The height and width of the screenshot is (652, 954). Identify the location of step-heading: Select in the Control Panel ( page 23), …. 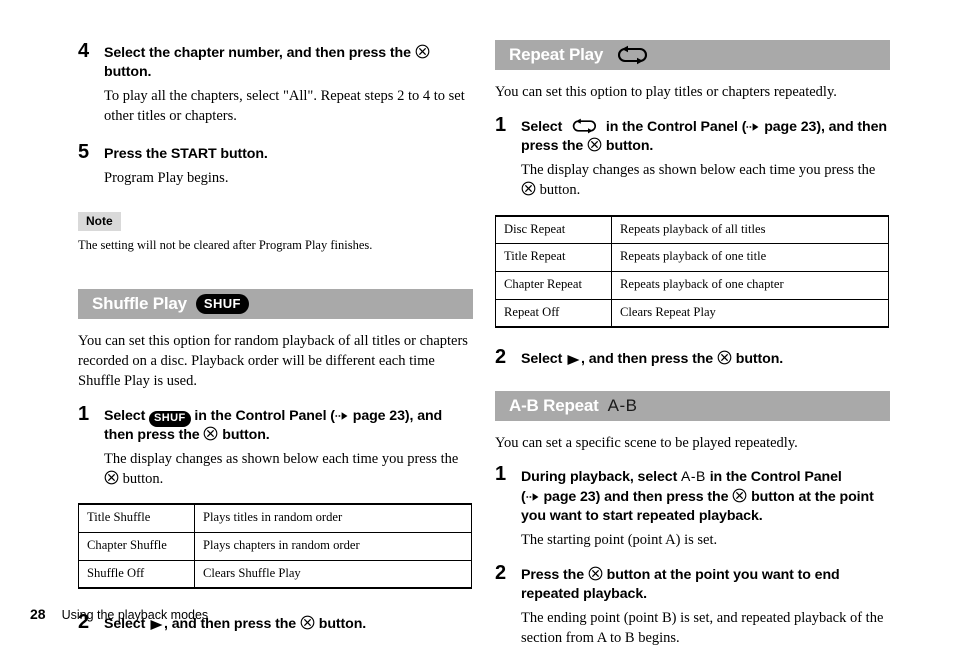
(705, 137).